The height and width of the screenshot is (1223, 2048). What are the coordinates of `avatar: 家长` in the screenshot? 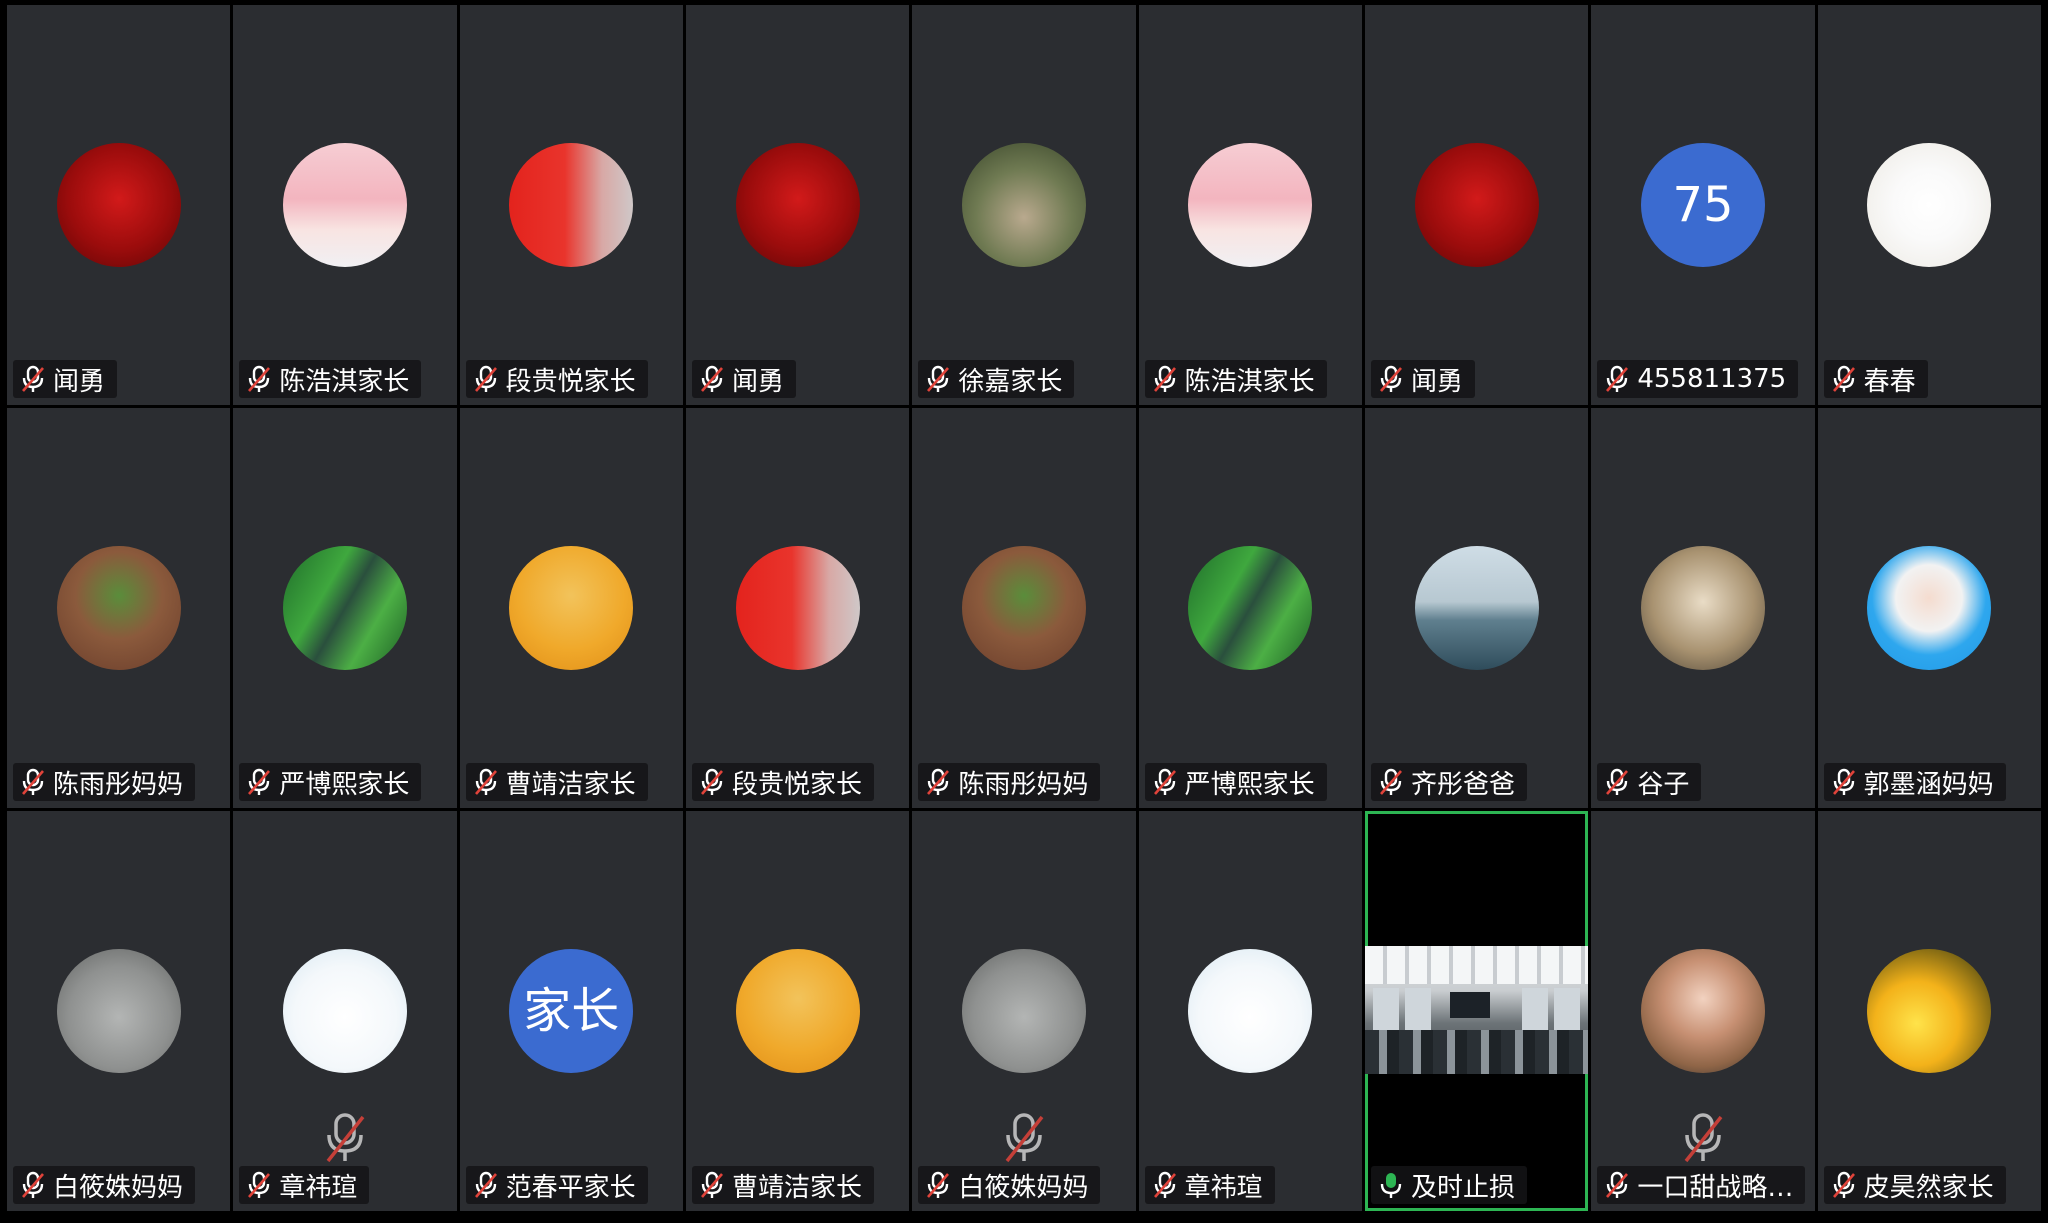 It's located at (571, 1011).